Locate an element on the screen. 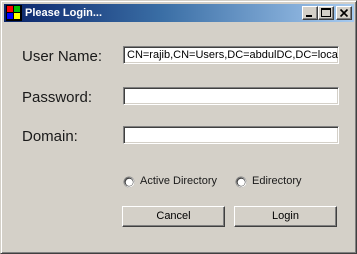 This screenshot has height=254, width=357. cancel-button: Cancel is located at coordinates (173, 216).